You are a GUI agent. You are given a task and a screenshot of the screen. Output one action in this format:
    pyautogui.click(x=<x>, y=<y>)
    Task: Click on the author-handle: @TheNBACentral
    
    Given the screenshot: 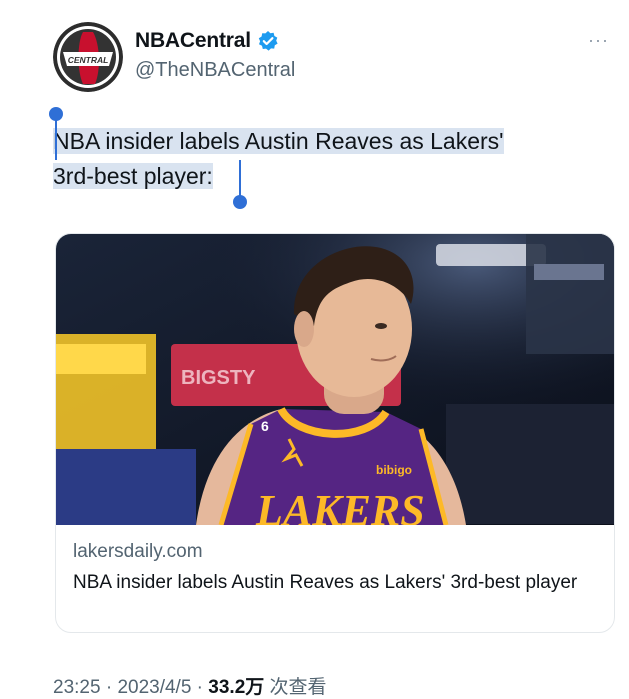 What is the action you would take?
    pyautogui.click(x=215, y=70)
    